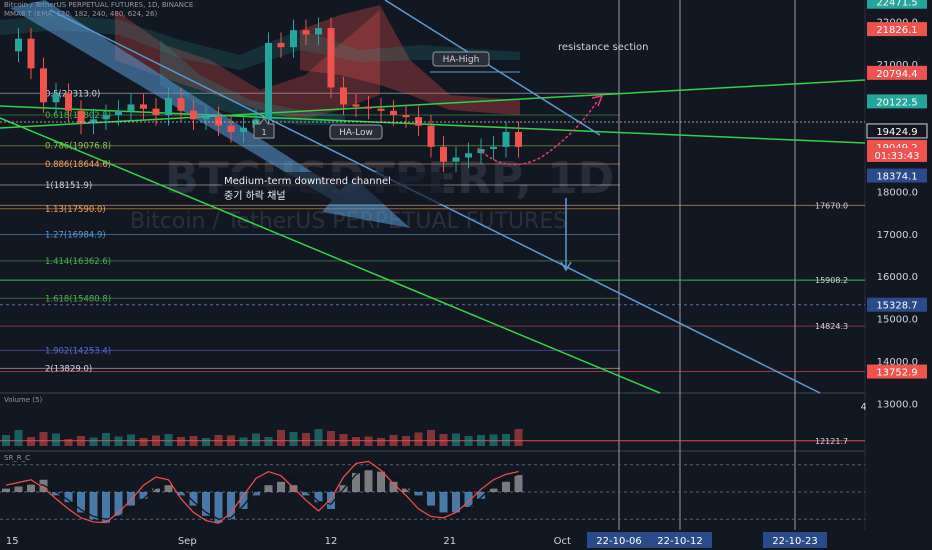  What do you see at coordinates (597, 100) in the screenshot?
I see `projection-arrowhead` at bounding box center [597, 100].